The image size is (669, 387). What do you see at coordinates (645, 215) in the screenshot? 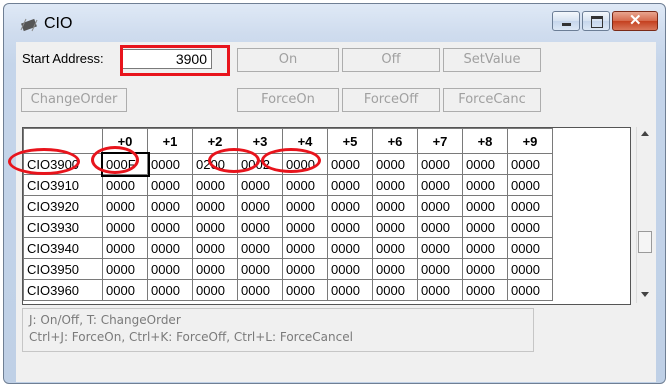
I see `vertical-scrollbar` at bounding box center [645, 215].